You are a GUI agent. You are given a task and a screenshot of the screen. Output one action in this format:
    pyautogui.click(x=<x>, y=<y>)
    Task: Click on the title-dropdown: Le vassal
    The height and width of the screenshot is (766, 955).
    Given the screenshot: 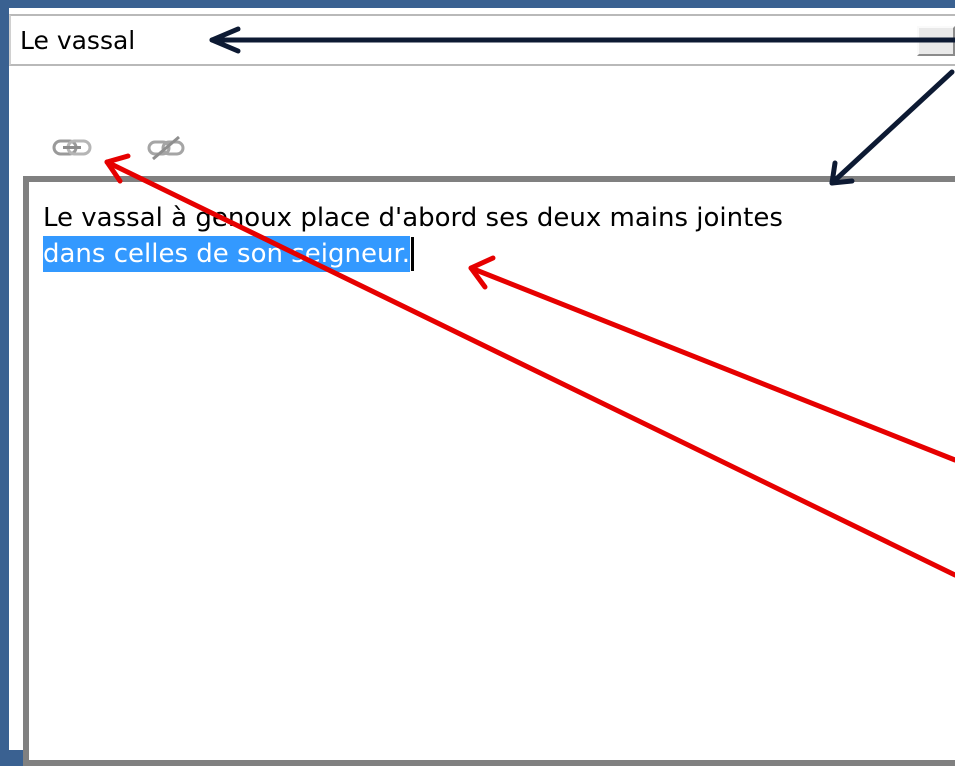 What is the action you would take?
    pyautogui.click(x=482, y=40)
    